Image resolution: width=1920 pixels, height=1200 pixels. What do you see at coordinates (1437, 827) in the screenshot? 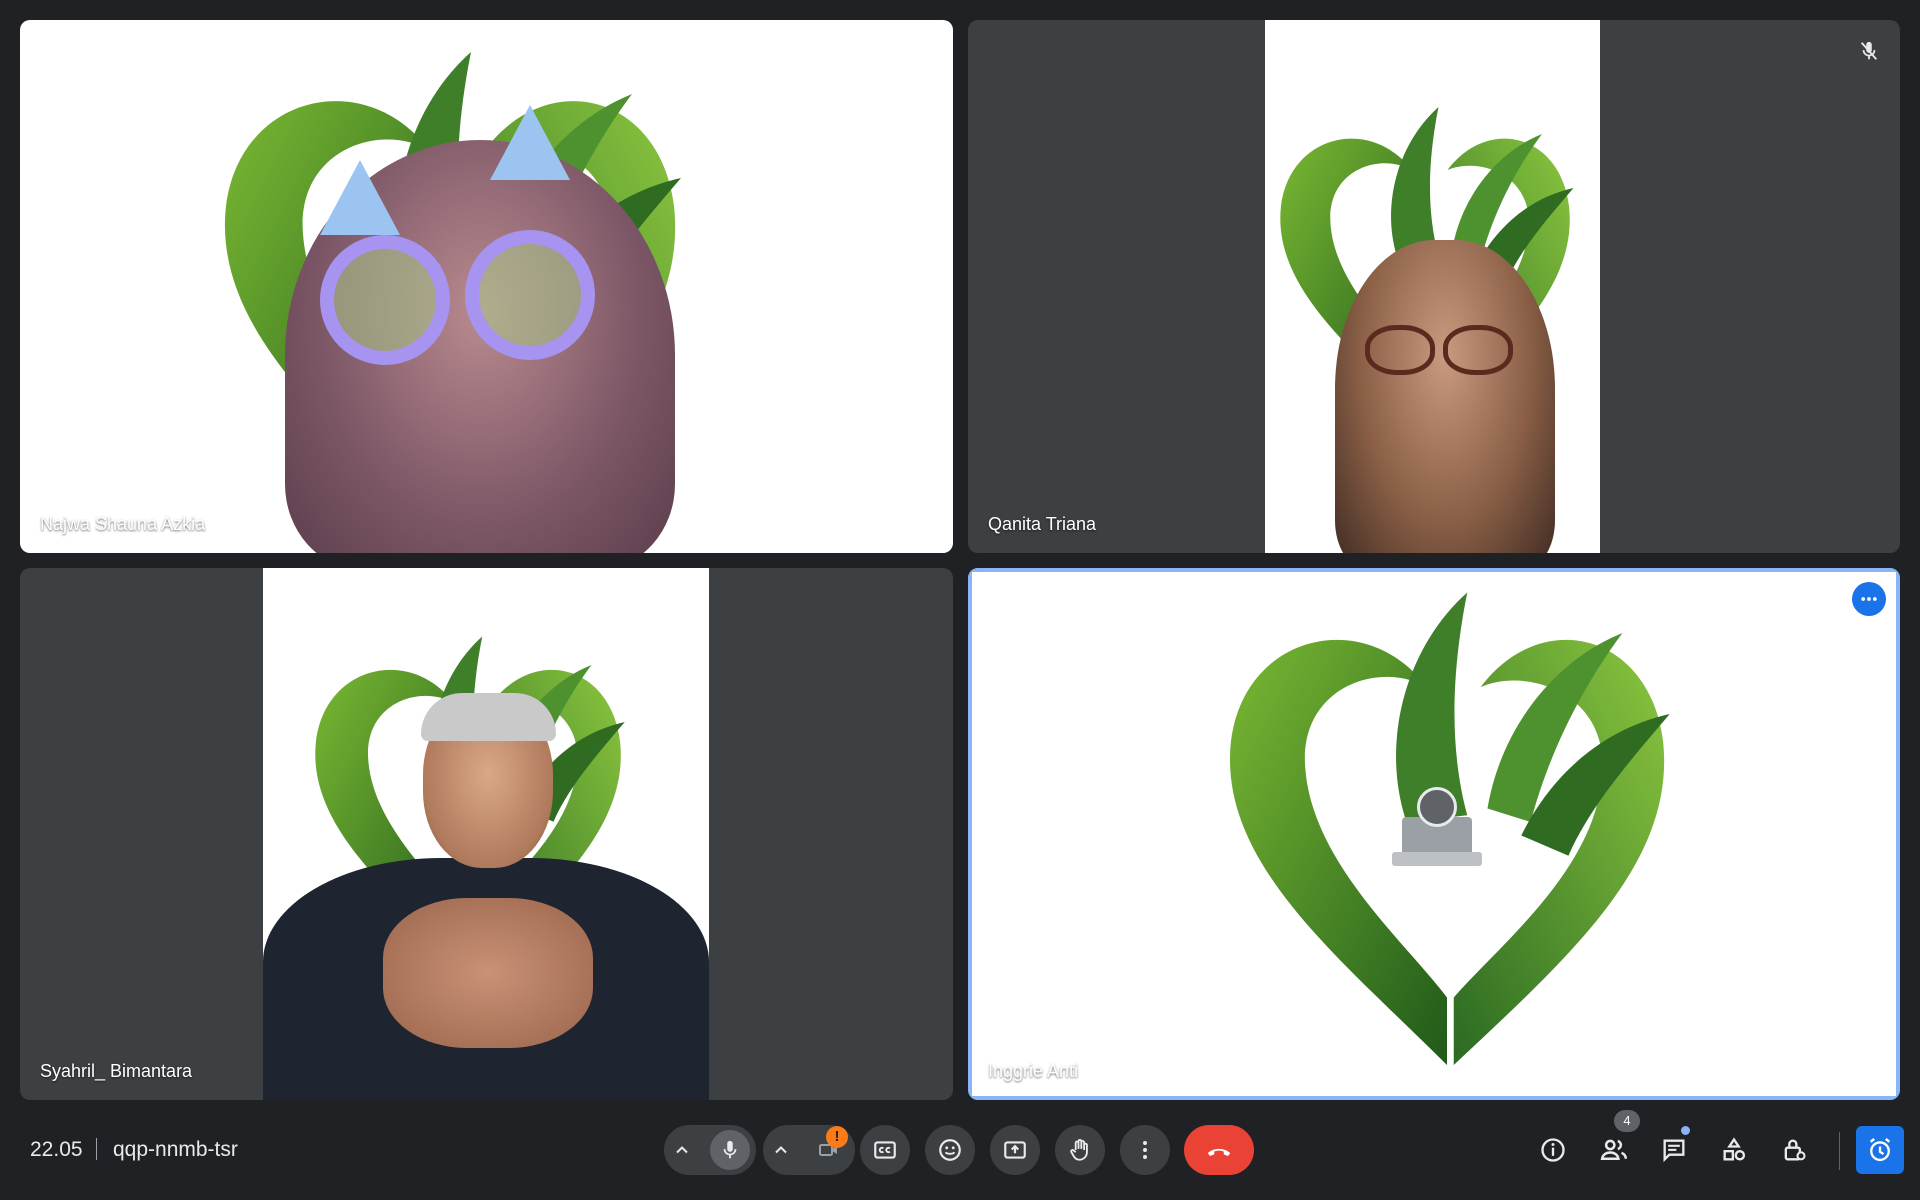
I see `camera-off-placeholder` at bounding box center [1437, 827].